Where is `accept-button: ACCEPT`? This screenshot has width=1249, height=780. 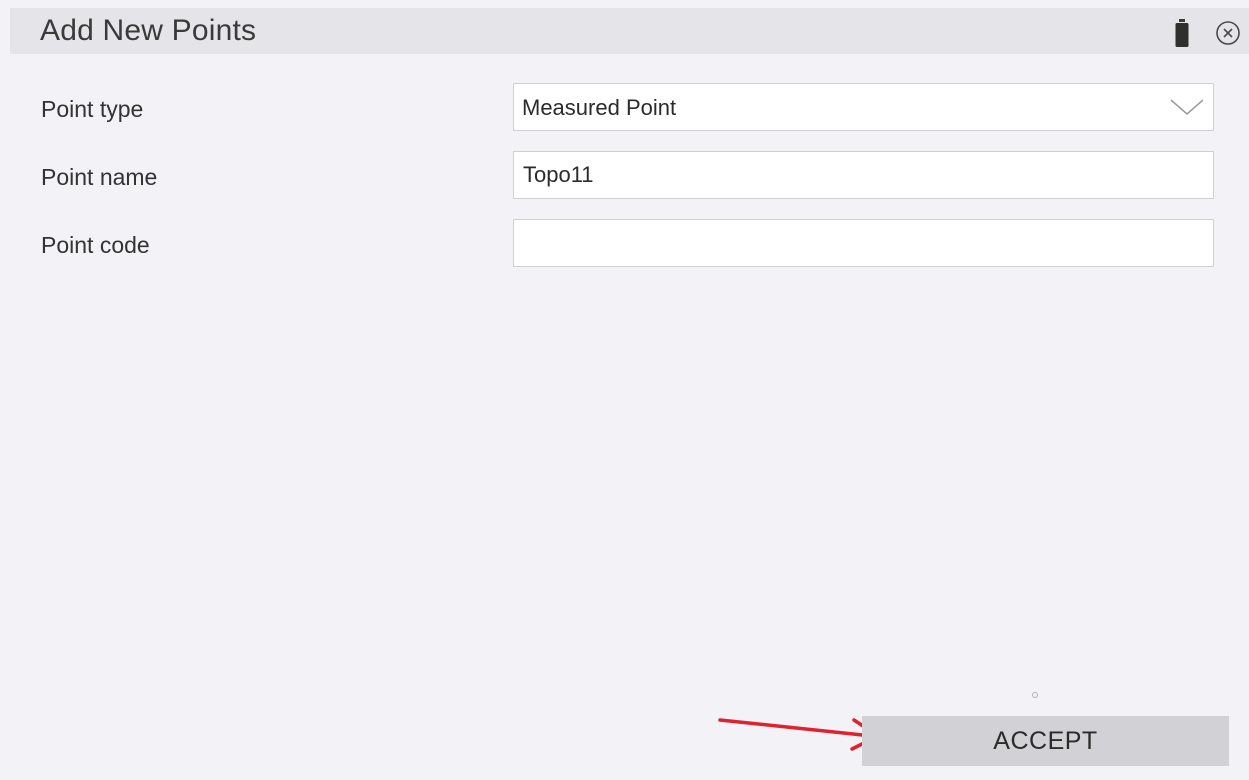
accept-button: ACCEPT is located at coordinates (1045, 741).